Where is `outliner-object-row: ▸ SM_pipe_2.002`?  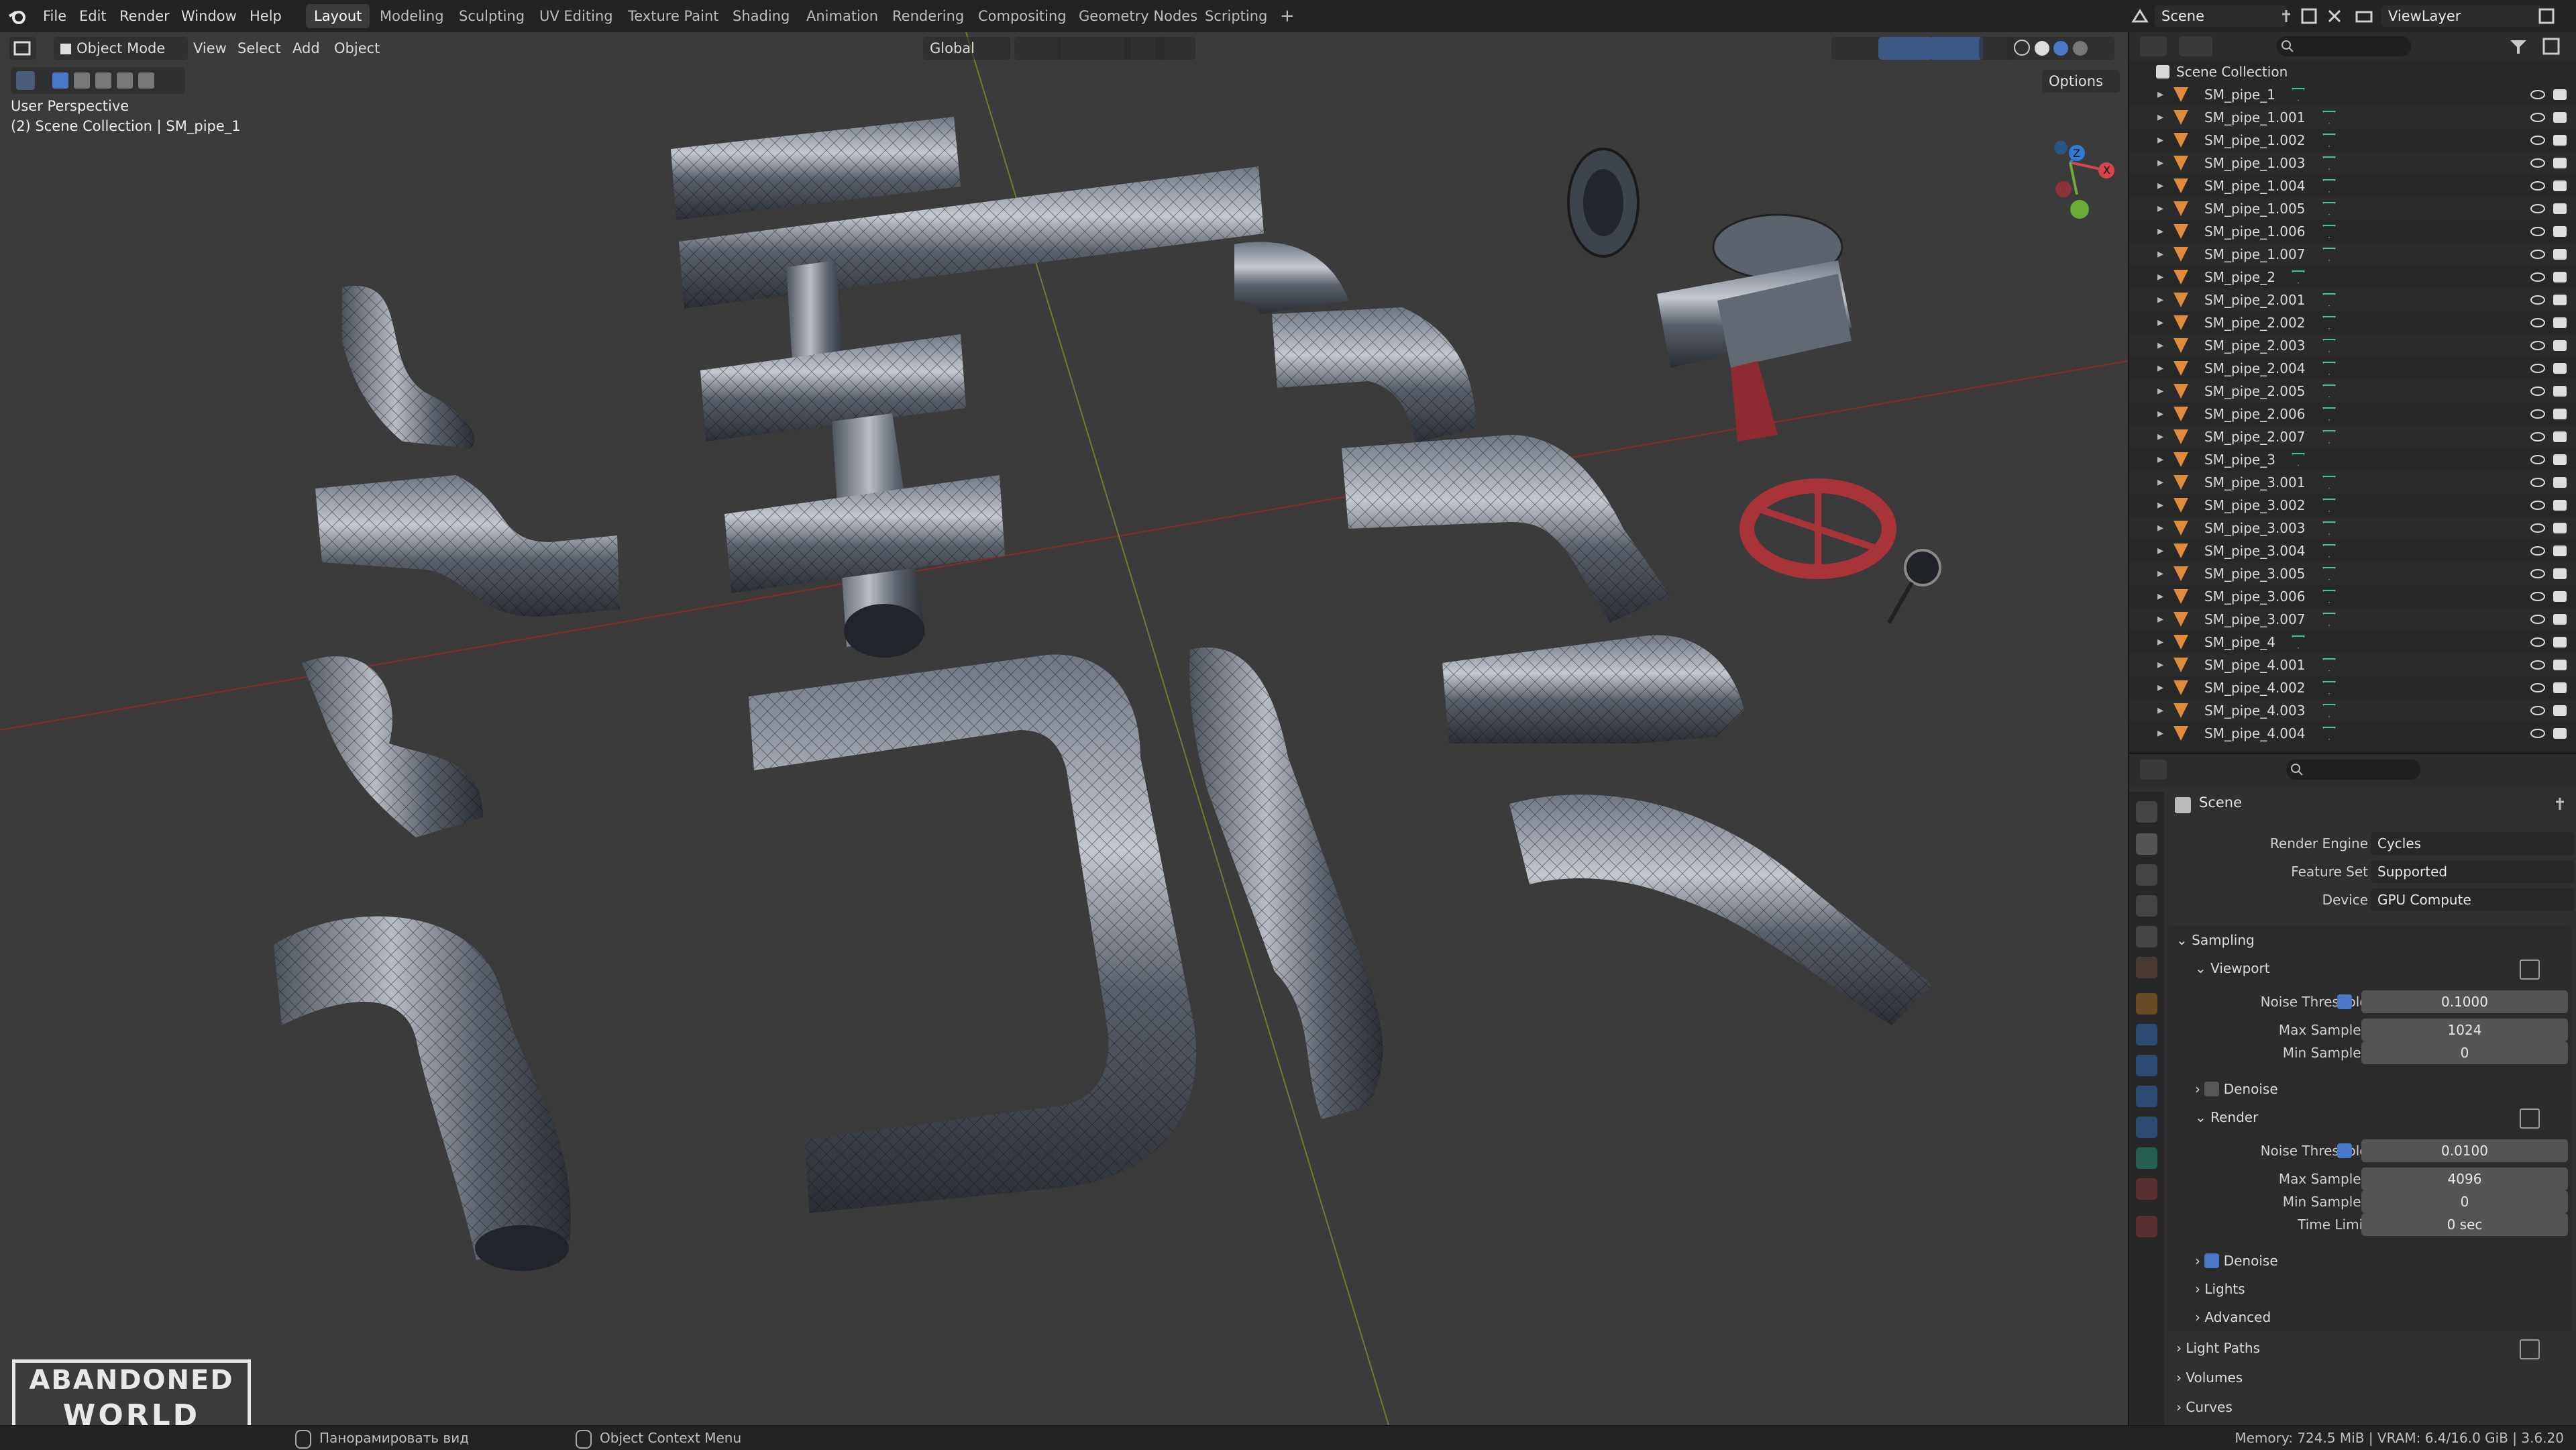
outliner-object-row: ▸ SM_pipe_2.002 is located at coordinates (2352, 322).